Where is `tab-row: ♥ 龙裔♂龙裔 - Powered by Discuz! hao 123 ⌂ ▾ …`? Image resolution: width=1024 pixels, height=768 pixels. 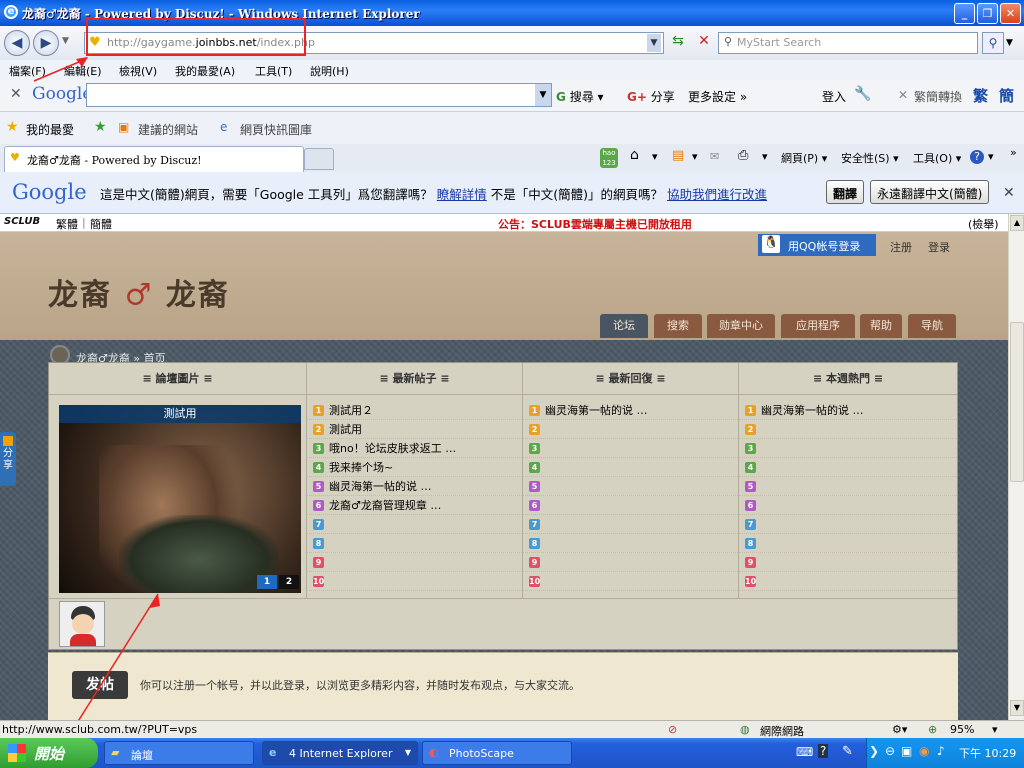
tab-row: ♥ 龙裔♂龙裔 - Powered by Discuz! hao 123 ⌂ ▾ … is located at coordinates (512, 158).